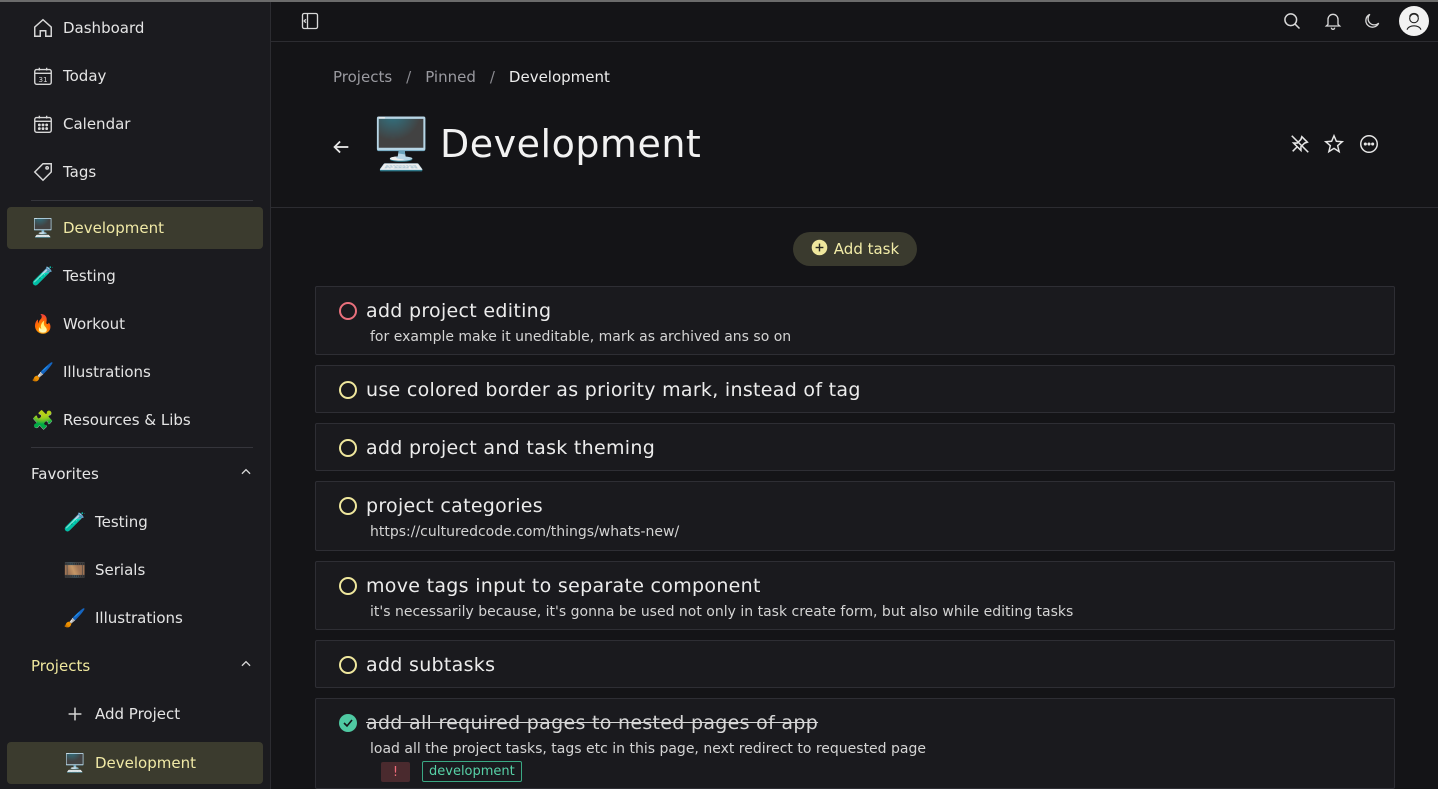 This screenshot has width=1438, height=789. Describe the element at coordinates (310, 21) in the screenshot. I see `sidebar-toggle-icon` at that location.